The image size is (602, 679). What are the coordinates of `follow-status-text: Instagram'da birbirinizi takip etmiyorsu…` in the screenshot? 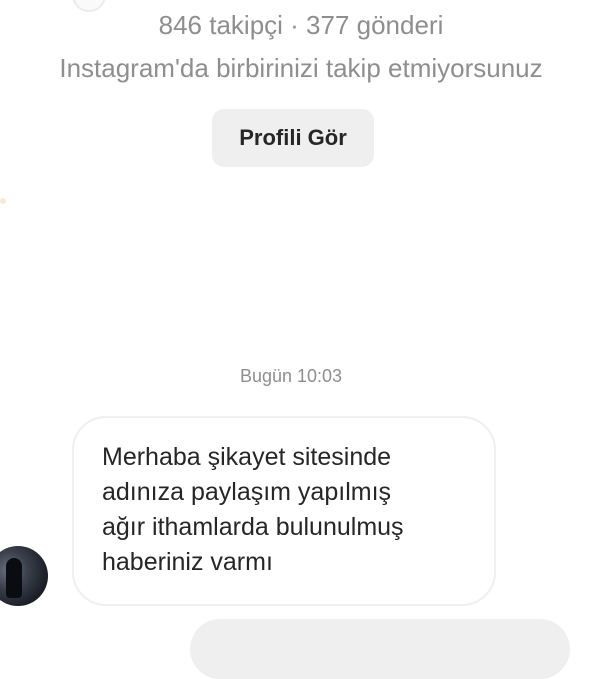 It's located at (301, 68).